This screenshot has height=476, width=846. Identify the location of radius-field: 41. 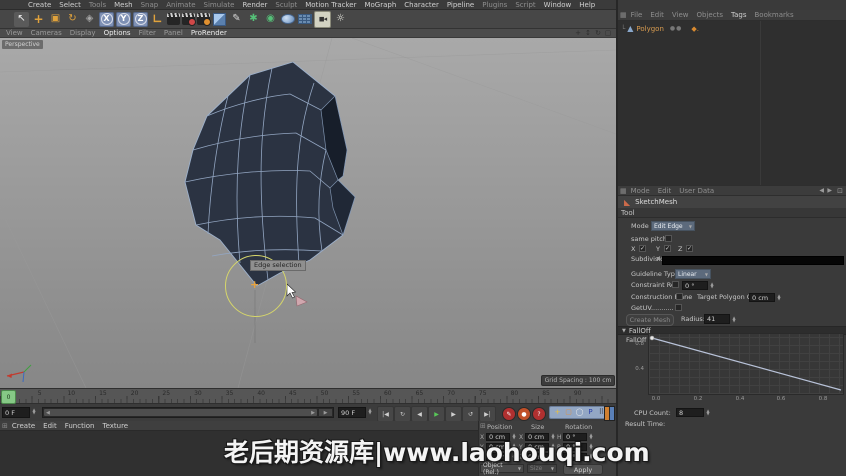
(717, 319).